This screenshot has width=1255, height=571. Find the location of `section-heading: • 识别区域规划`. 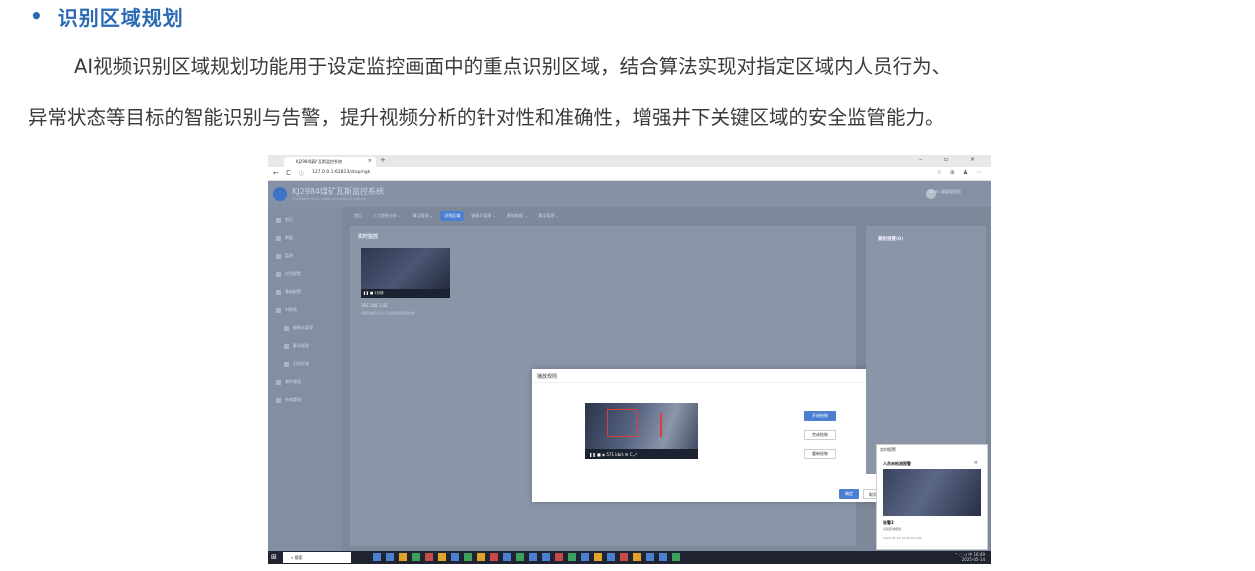

section-heading: • 识别区域规划 is located at coordinates (107, 16).